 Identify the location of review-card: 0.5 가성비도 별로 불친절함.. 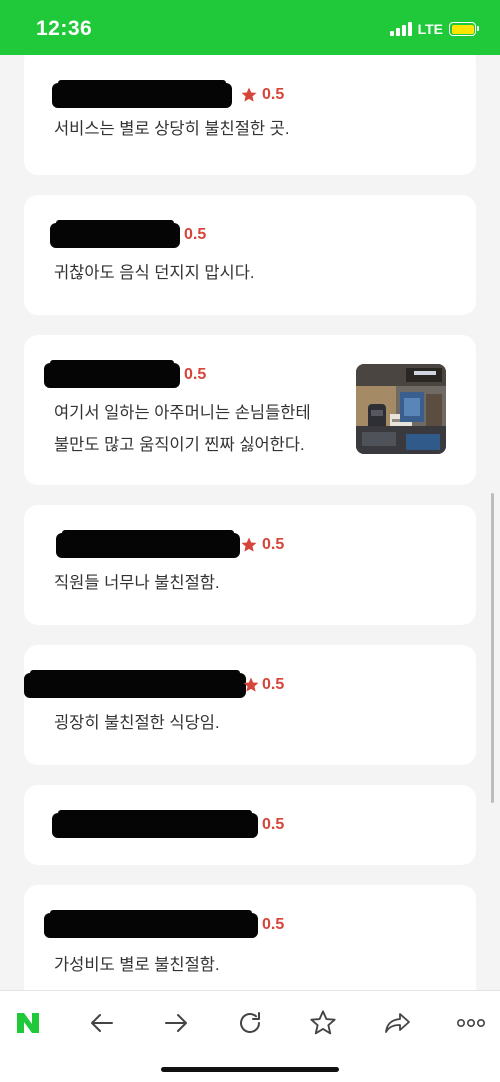
(250, 937).